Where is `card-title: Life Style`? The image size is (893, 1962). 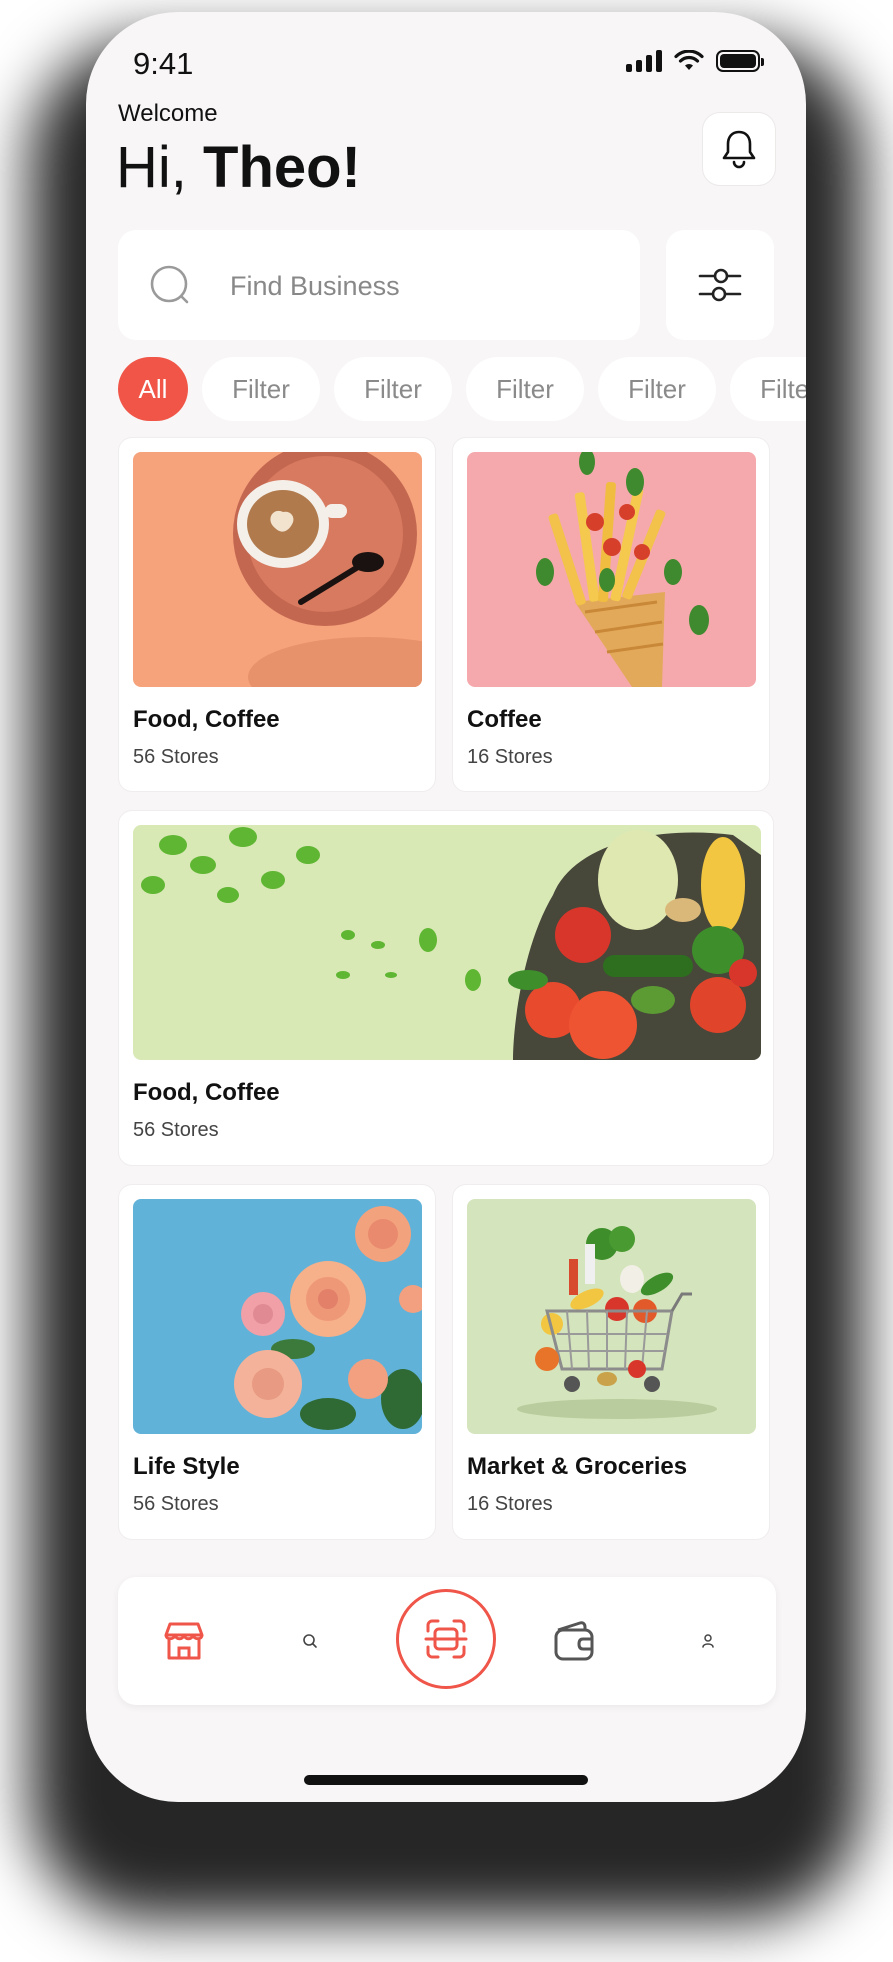
card-title: Life Style is located at coordinates (186, 1466).